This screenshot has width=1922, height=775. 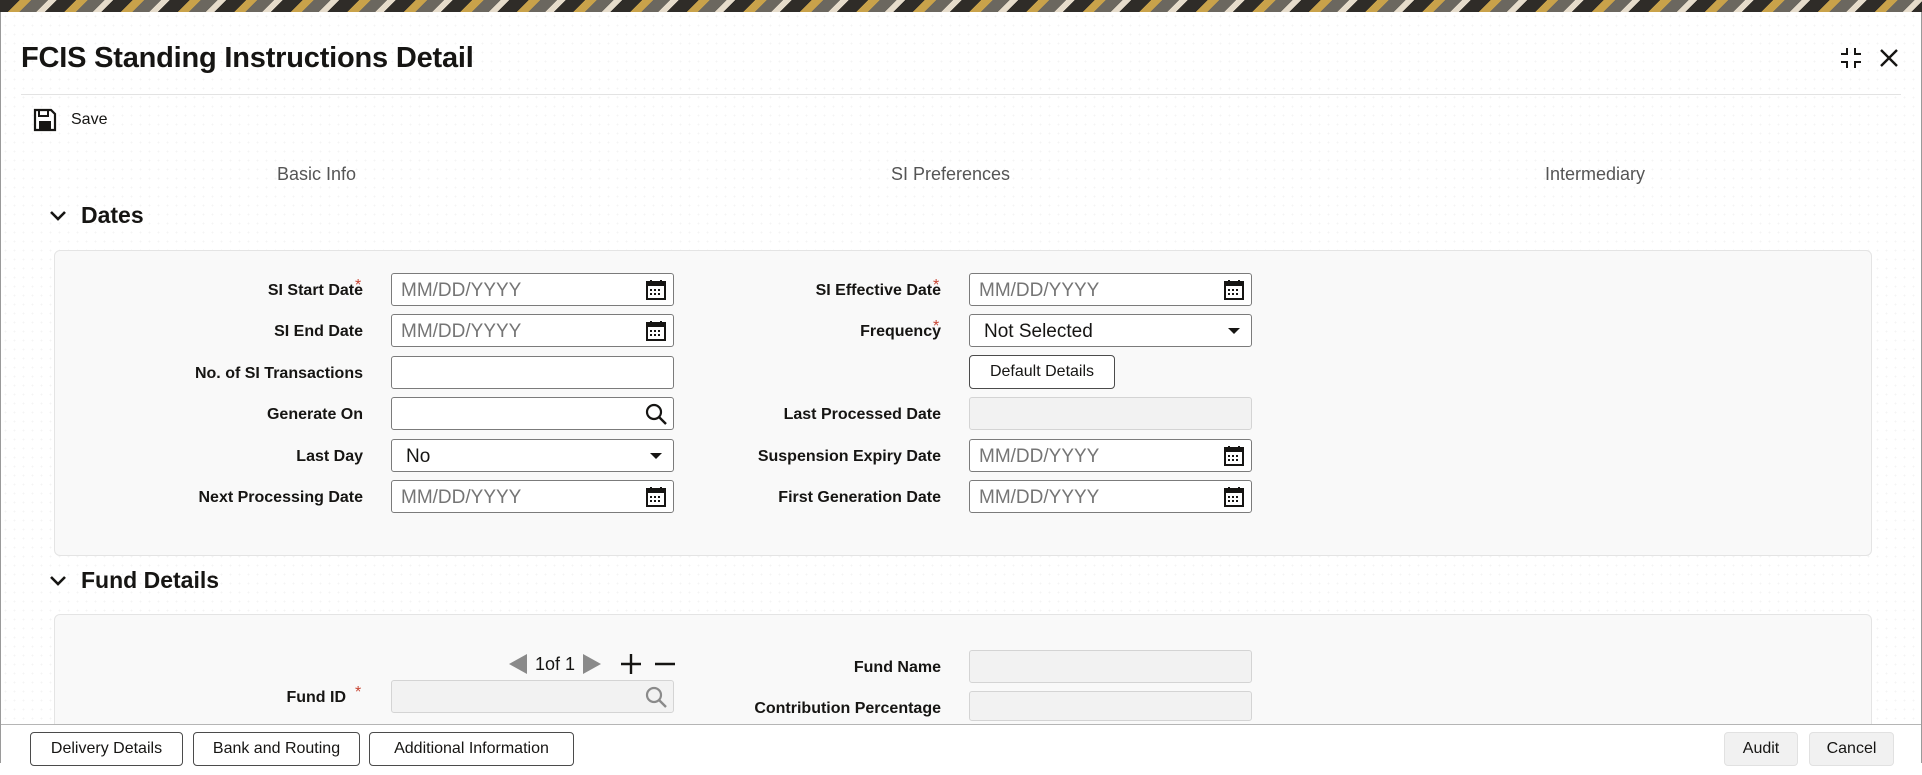 I want to click on generate-on-label: Generate On, so click(x=314, y=414).